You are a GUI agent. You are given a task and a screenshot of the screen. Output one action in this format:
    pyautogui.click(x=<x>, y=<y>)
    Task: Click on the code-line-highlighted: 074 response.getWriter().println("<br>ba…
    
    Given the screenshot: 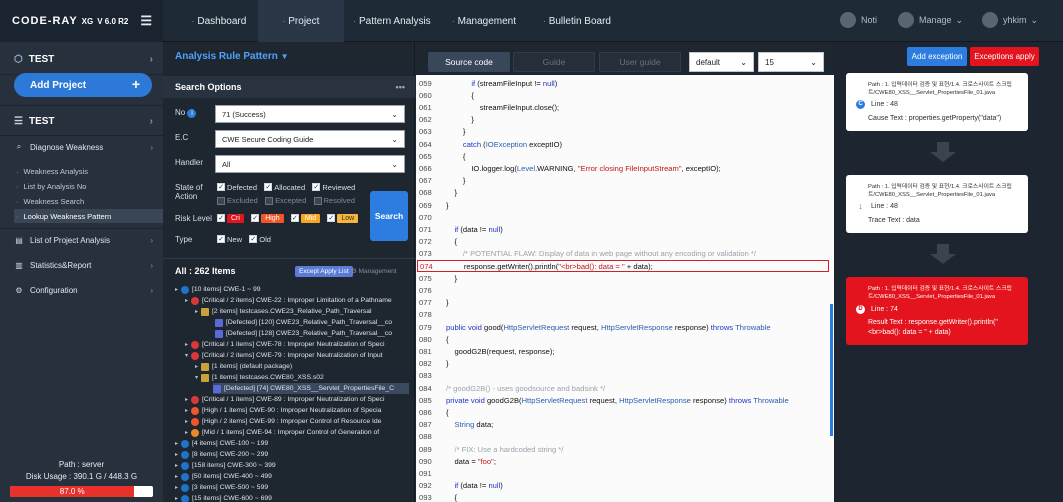 What is the action you would take?
    pyautogui.click(x=623, y=266)
    